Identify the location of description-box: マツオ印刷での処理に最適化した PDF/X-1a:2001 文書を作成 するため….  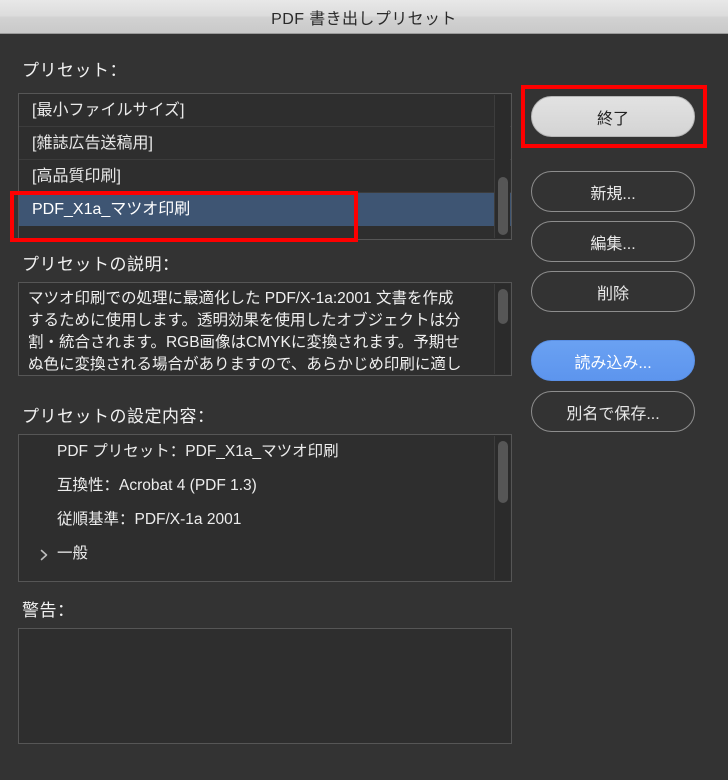
(265, 329).